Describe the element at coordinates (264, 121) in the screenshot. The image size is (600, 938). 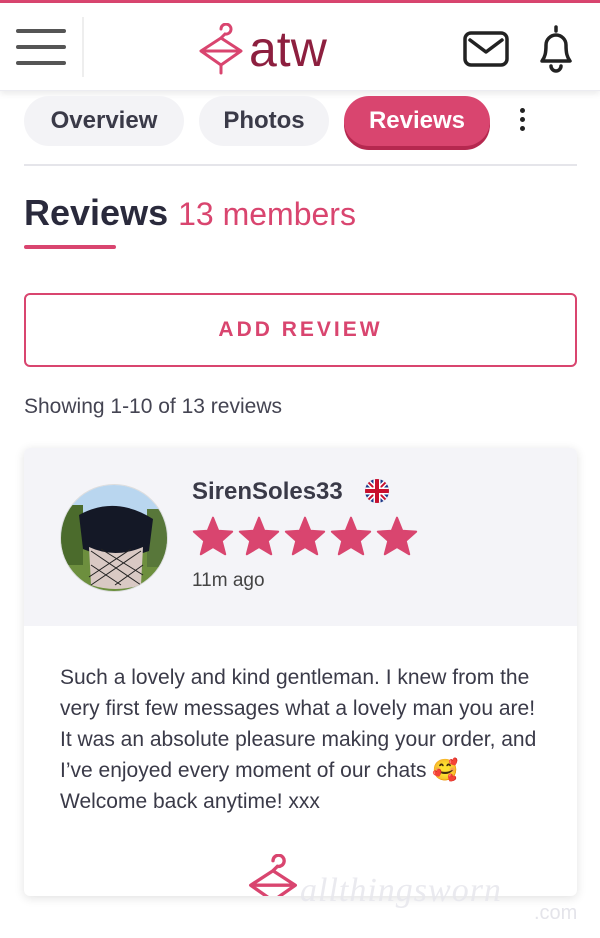
I see `tab-photos: Photos` at that location.